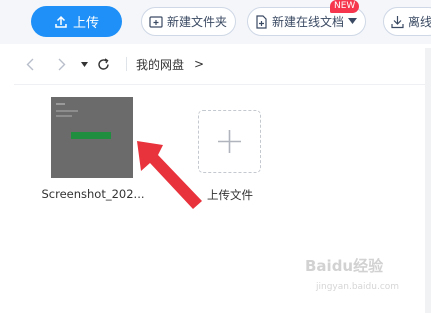  I want to click on red-arrow-annotation, so click(169, 175).